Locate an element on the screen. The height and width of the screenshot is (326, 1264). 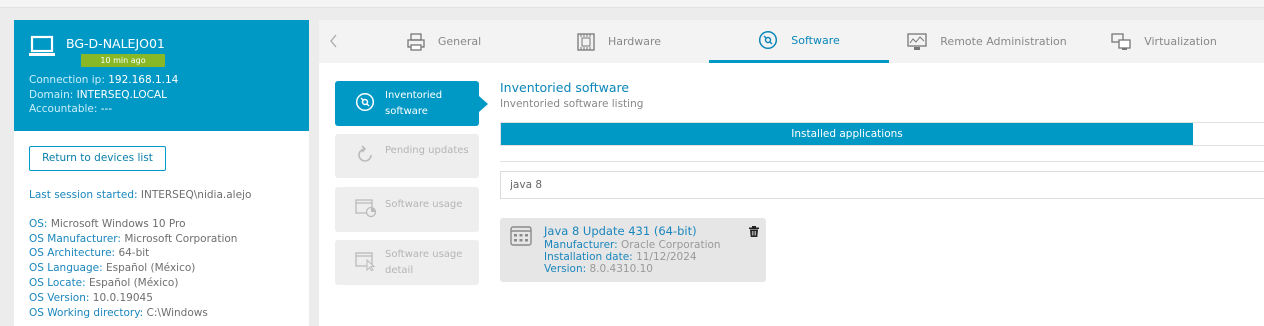
window-pointer-icon is located at coordinates (366, 262).